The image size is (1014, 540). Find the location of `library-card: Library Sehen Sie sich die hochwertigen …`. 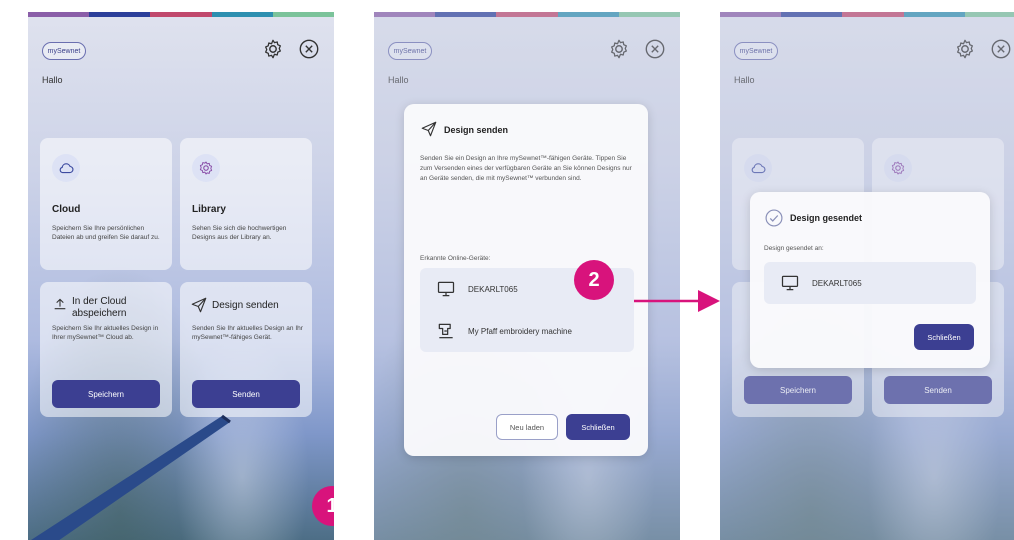

library-card: Library Sehen Sie sich die hochwertigen … is located at coordinates (246, 204).